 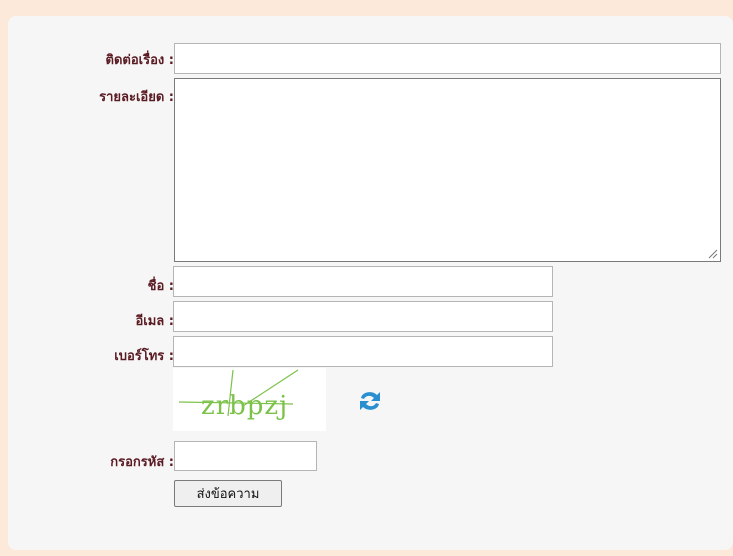 What do you see at coordinates (363, 281) in the screenshot?
I see `name-input` at bounding box center [363, 281].